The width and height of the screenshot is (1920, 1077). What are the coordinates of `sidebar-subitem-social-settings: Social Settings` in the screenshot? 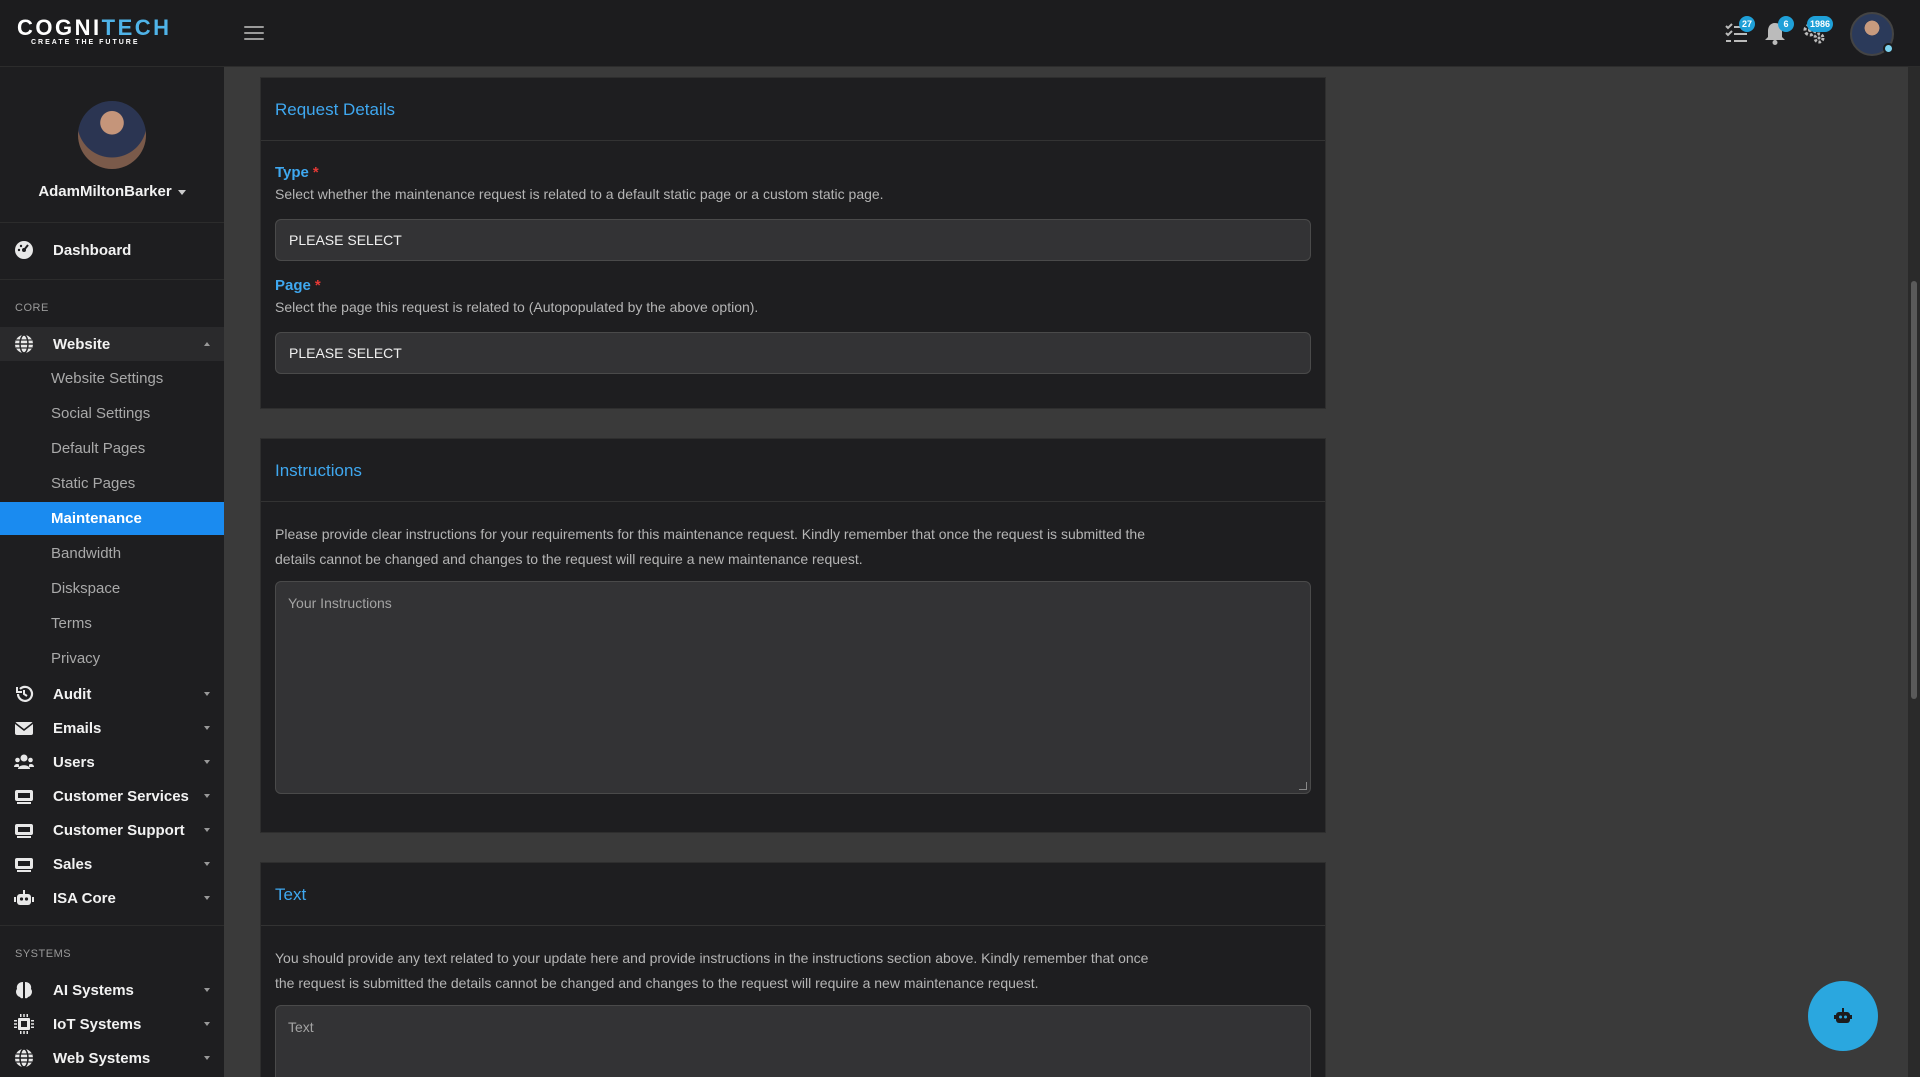 It's located at (112, 413).